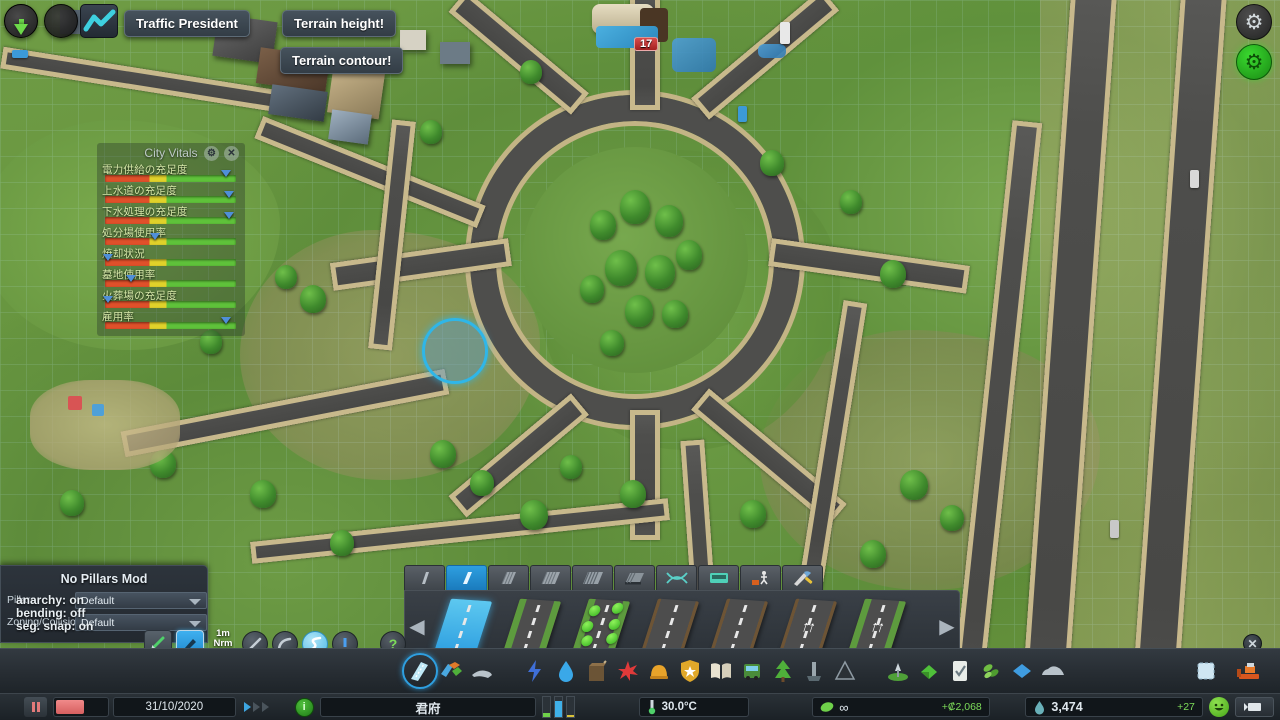 The image size is (1280, 720). Describe the element at coordinates (342, 60) in the screenshot. I see `terrain-contour-button: Terrain contour!` at that location.